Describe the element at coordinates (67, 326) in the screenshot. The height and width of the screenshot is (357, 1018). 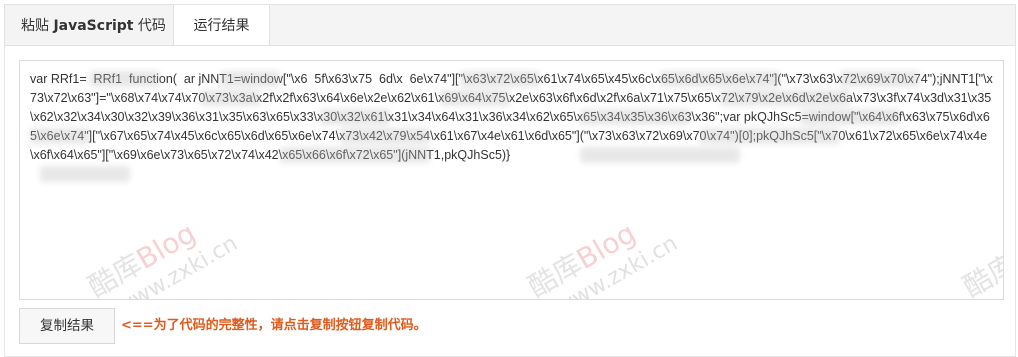
I see `copy-result-button: 复制结果` at that location.